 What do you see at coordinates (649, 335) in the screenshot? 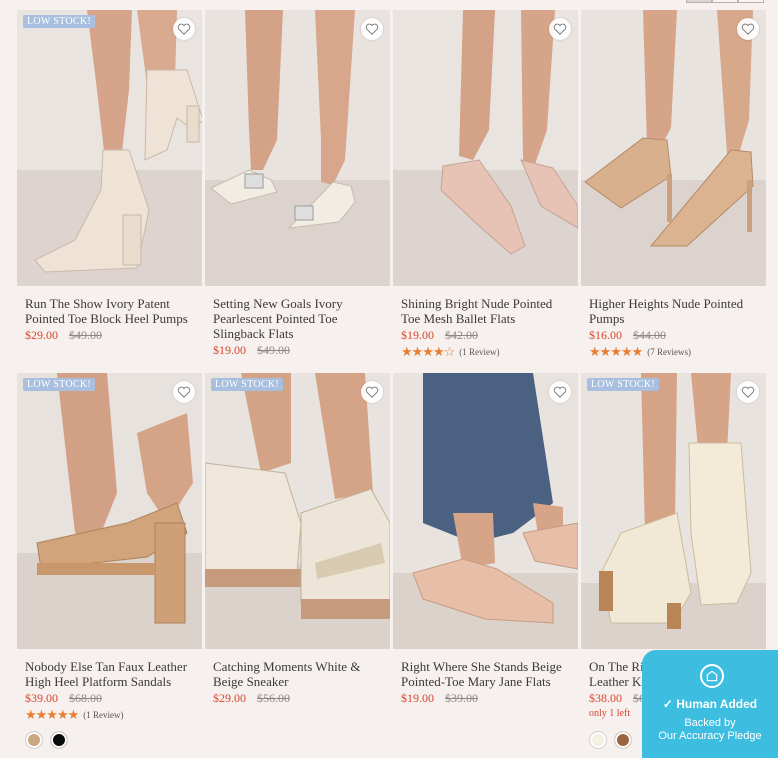
I see `original-price: $44.00` at bounding box center [649, 335].